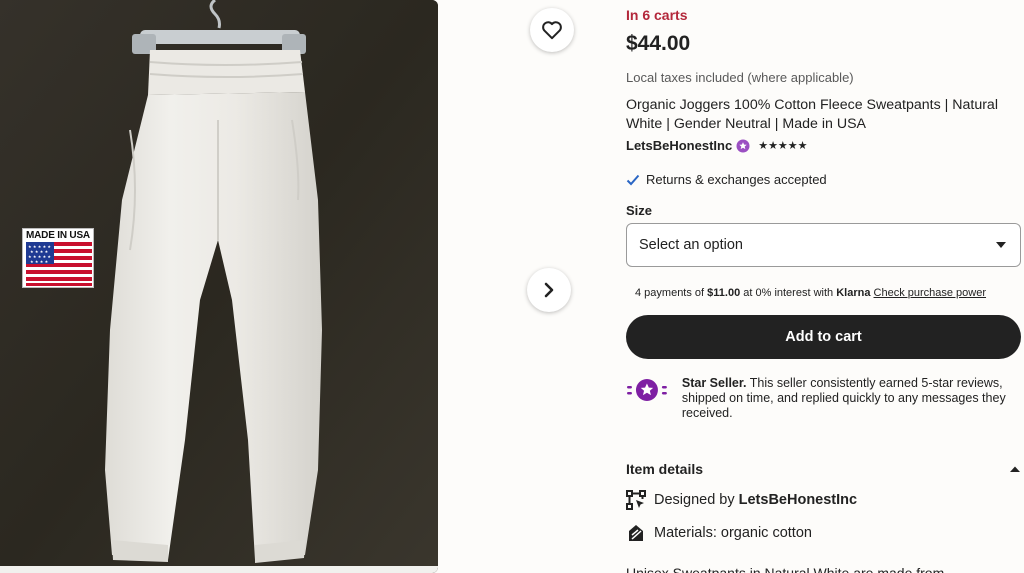  I want to click on add-to-cart-button: Add to cart, so click(823, 337).